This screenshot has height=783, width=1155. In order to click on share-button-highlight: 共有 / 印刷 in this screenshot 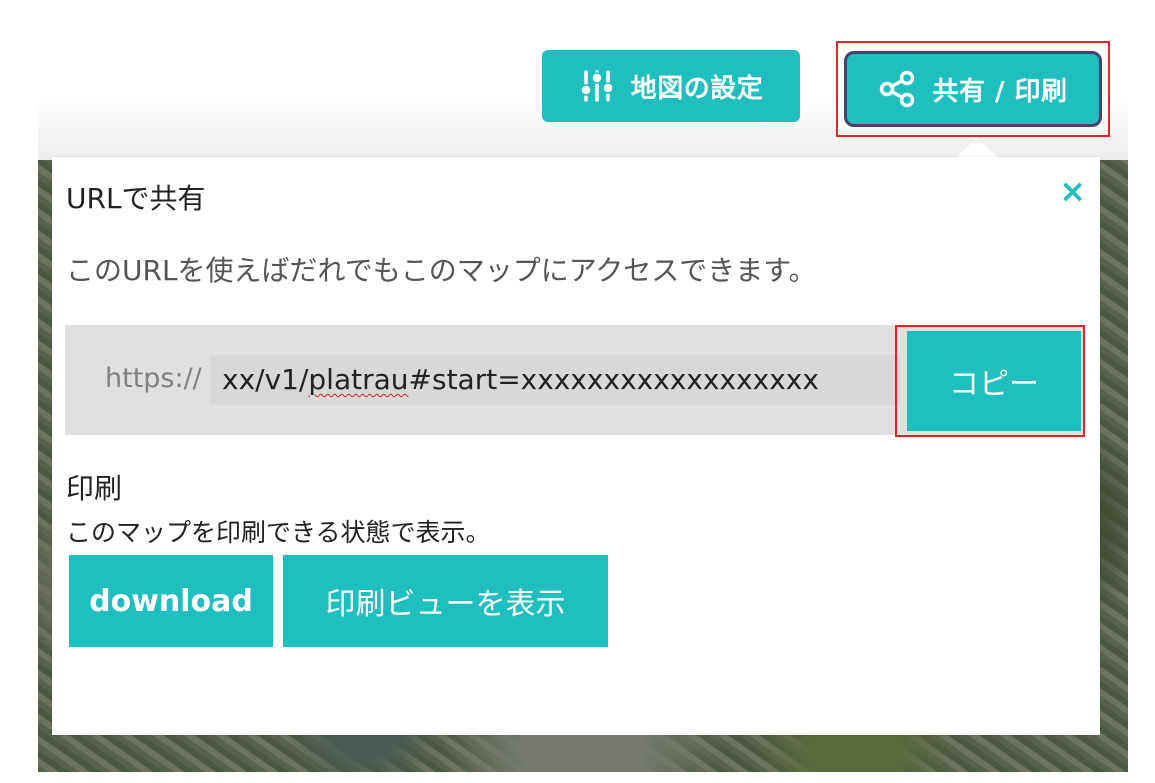, I will do `click(973, 89)`.